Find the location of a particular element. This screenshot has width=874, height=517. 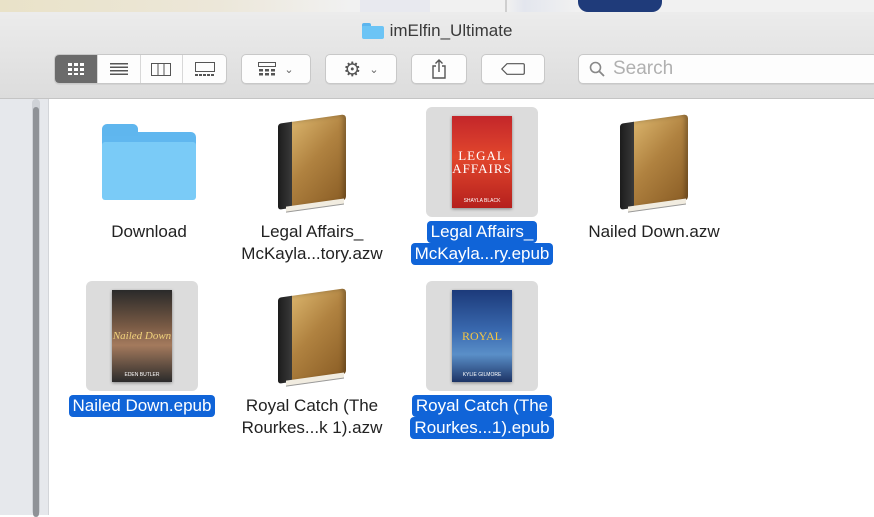

gear-icon: ⚙ is located at coordinates (352, 69).